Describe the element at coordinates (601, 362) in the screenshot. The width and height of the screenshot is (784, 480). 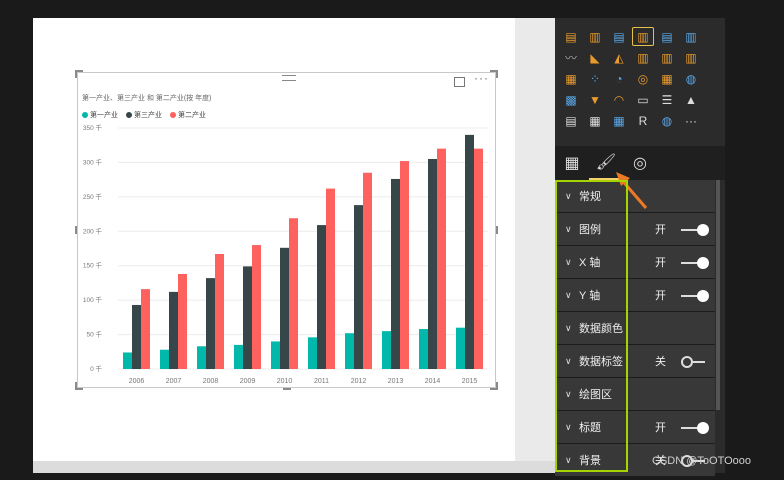
I see `format-section-label: 数据标签` at that location.